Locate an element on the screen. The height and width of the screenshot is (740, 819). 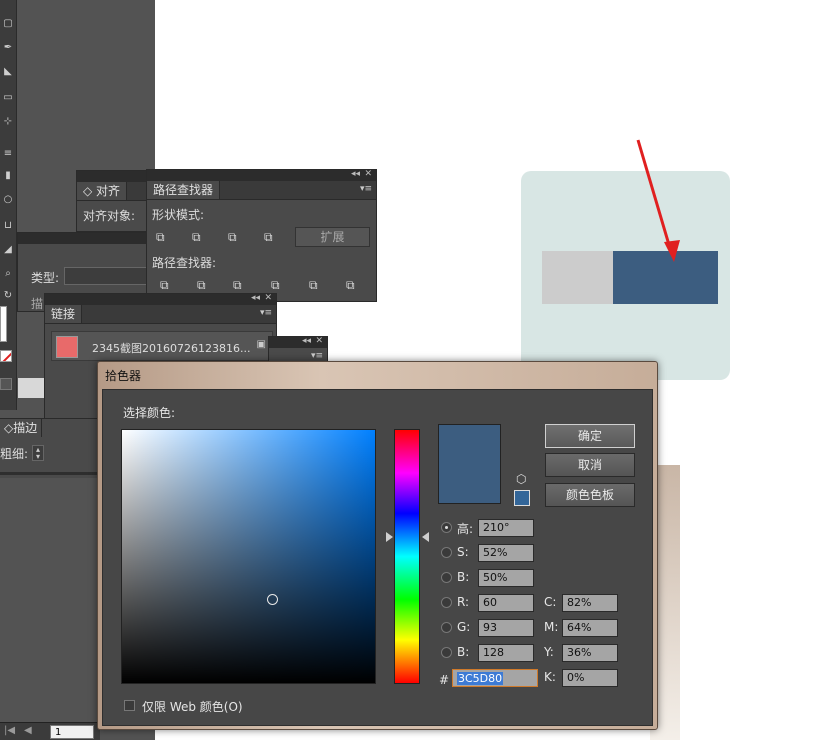
hex-value: 3C5D80 is located at coordinates (480, 678).